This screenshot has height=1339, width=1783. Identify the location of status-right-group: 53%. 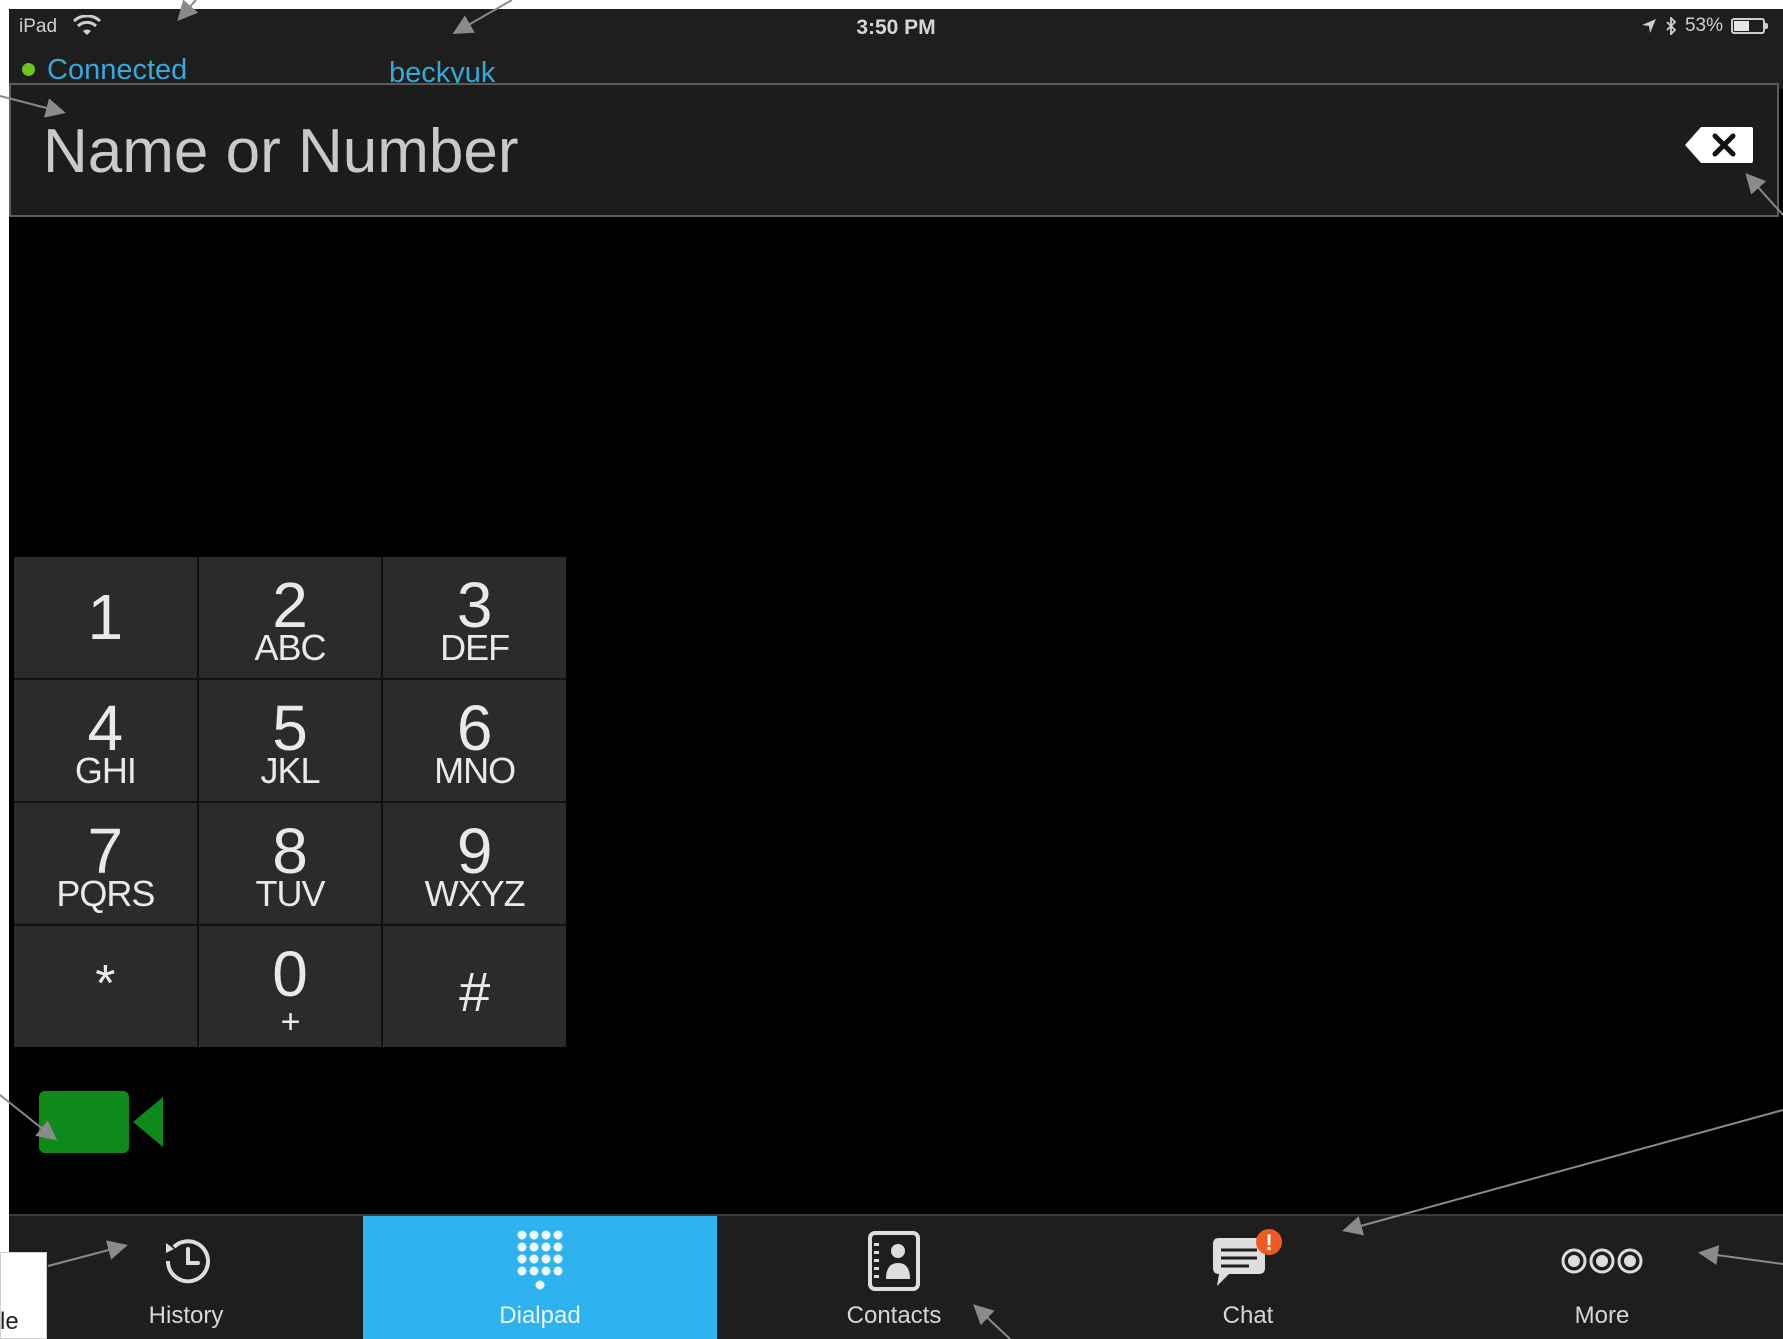
(1704, 26).